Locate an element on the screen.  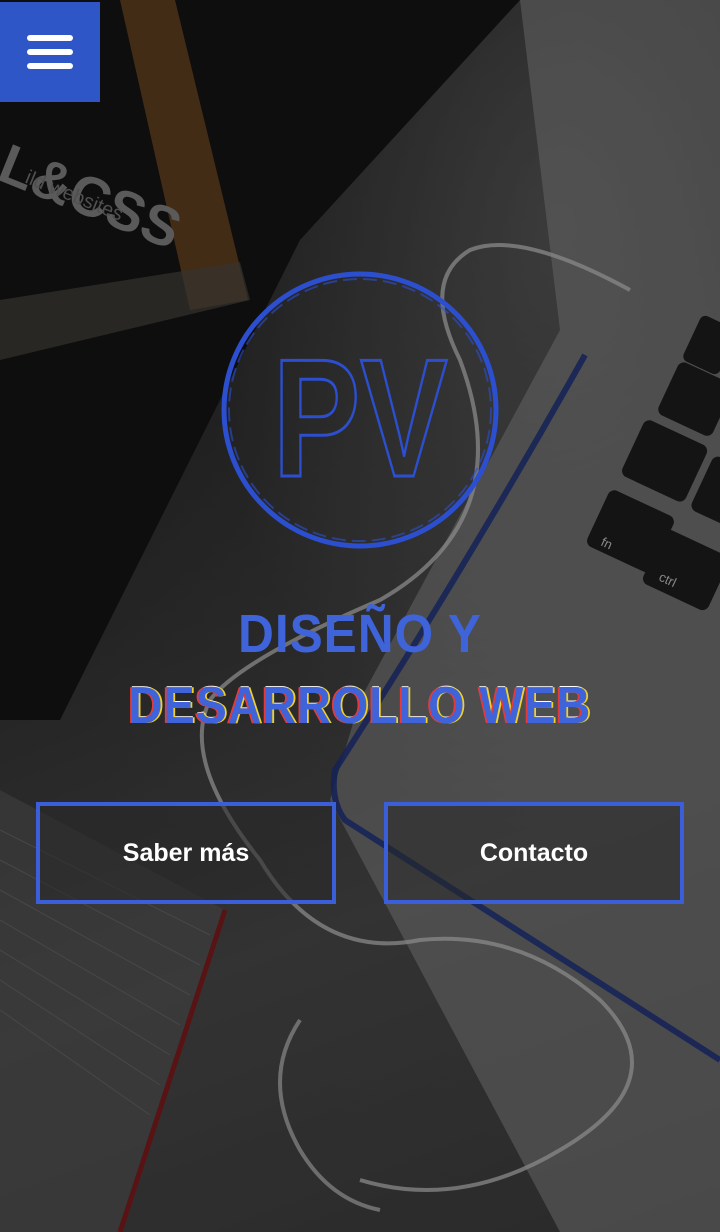
contacto-button: Contacto is located at coordinates (534, 853).